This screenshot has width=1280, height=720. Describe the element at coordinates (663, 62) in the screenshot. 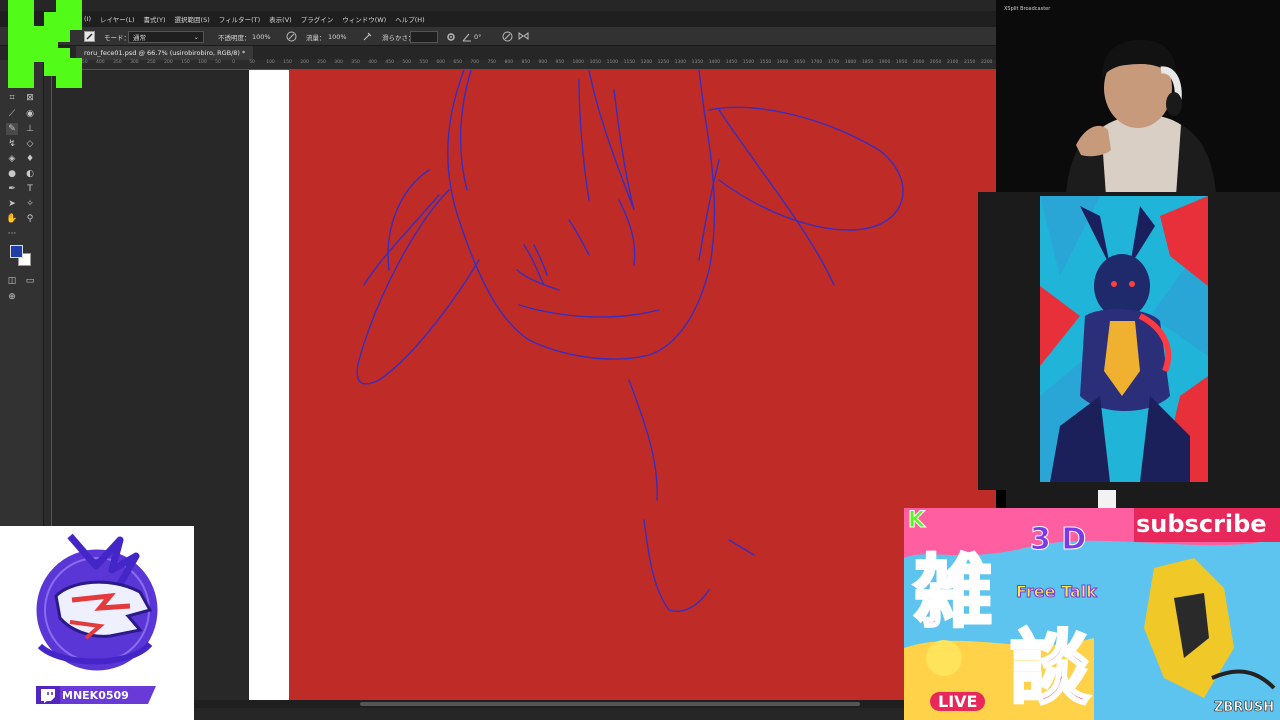

I see `ruler-tick-label: 1250` at that location.